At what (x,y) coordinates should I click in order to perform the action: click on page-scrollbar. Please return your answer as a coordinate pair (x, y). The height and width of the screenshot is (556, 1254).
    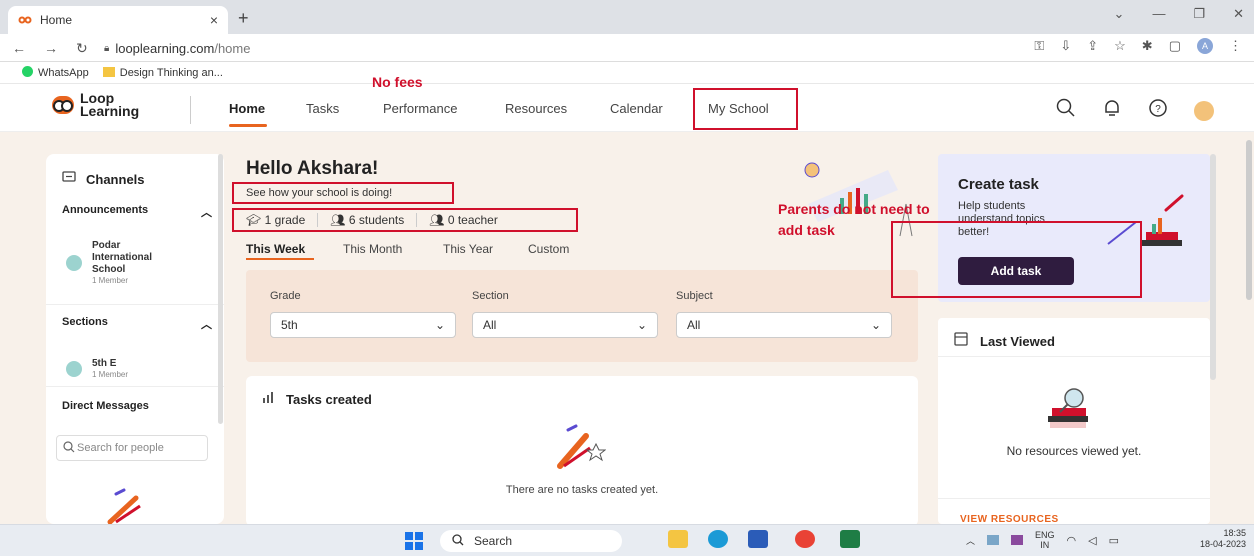
    Looking at the image, I should click on (1249, 220).